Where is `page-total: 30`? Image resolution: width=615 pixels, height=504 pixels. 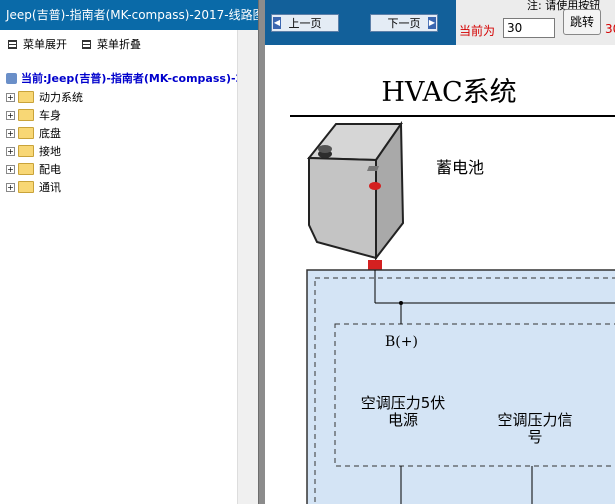
page-total: 30 is located at coordinates (610, 29).